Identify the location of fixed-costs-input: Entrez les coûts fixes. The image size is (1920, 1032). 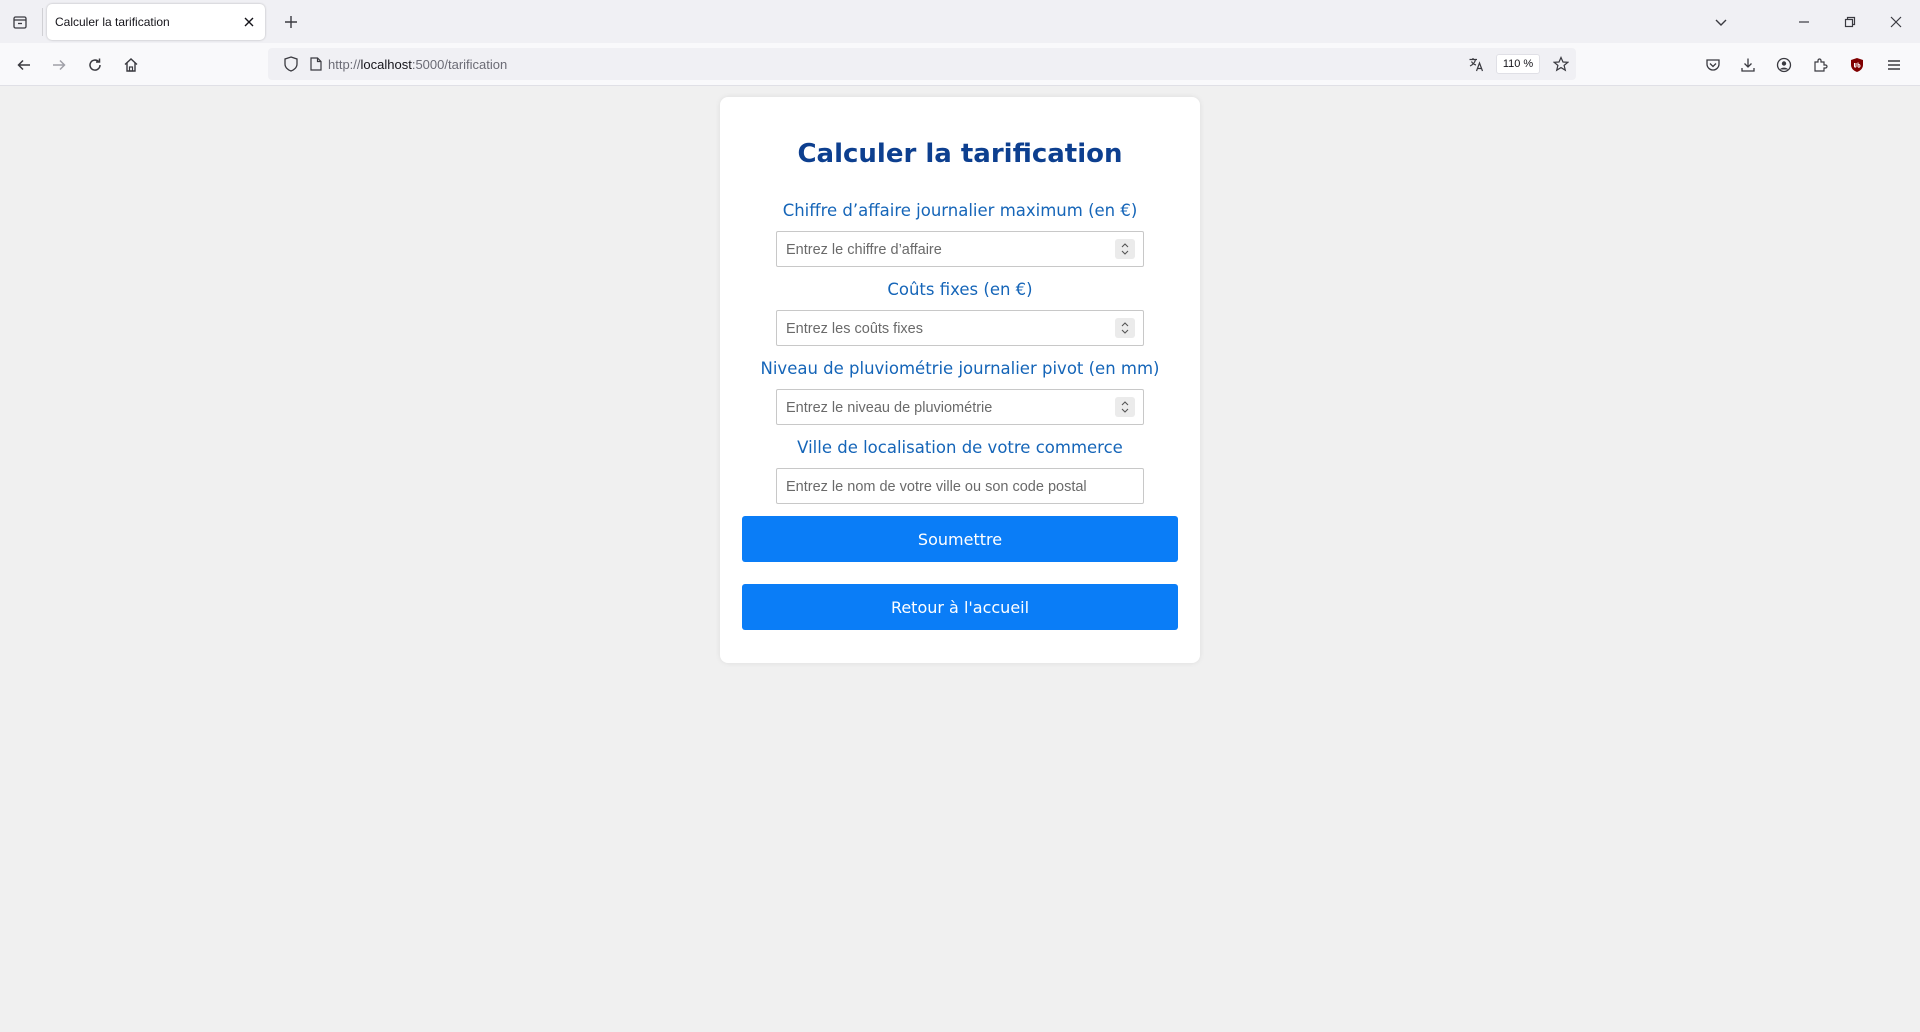
(960, 328).